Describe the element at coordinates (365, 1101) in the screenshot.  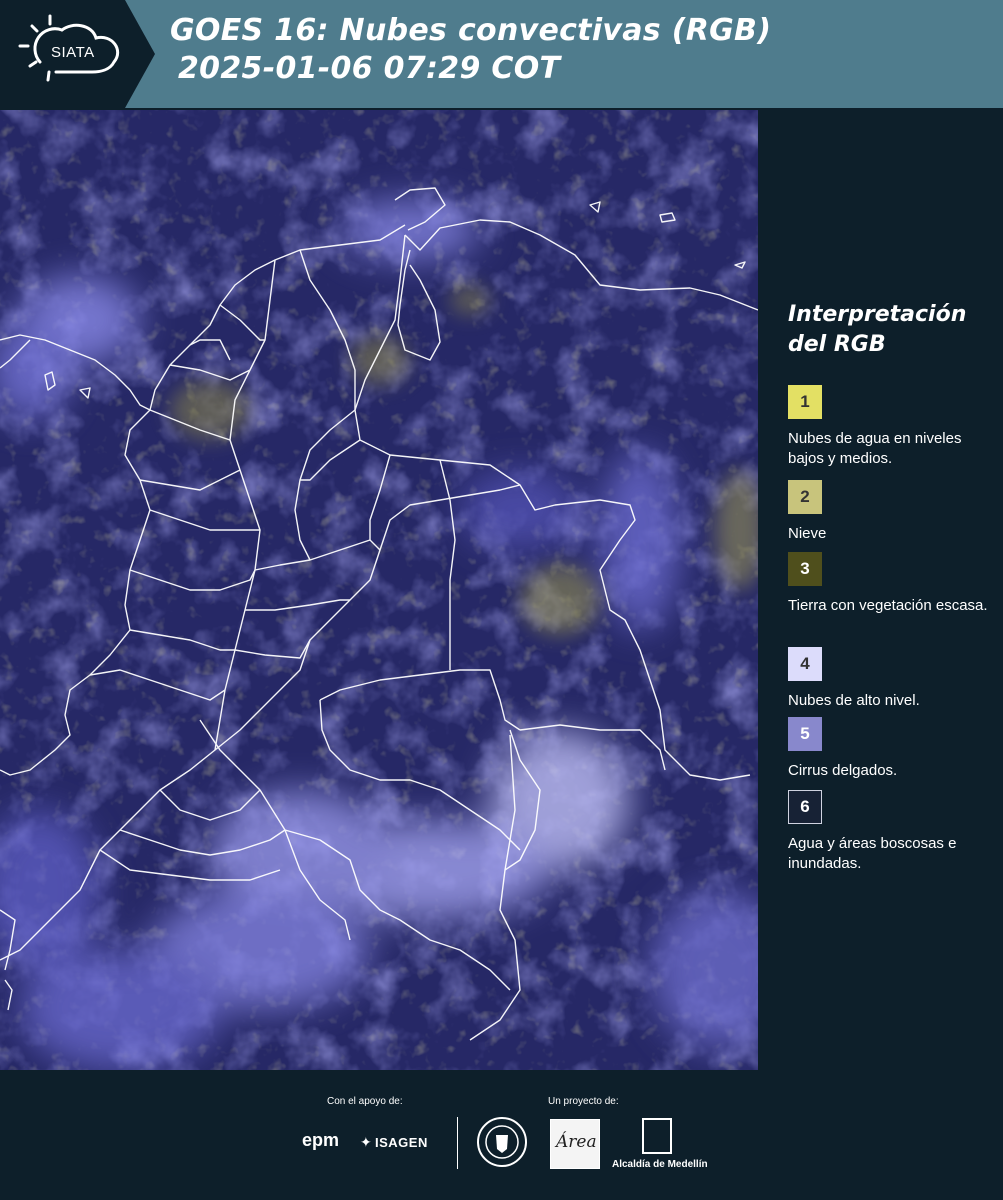
I see `support-label: Con el apoyo de:` at that location.